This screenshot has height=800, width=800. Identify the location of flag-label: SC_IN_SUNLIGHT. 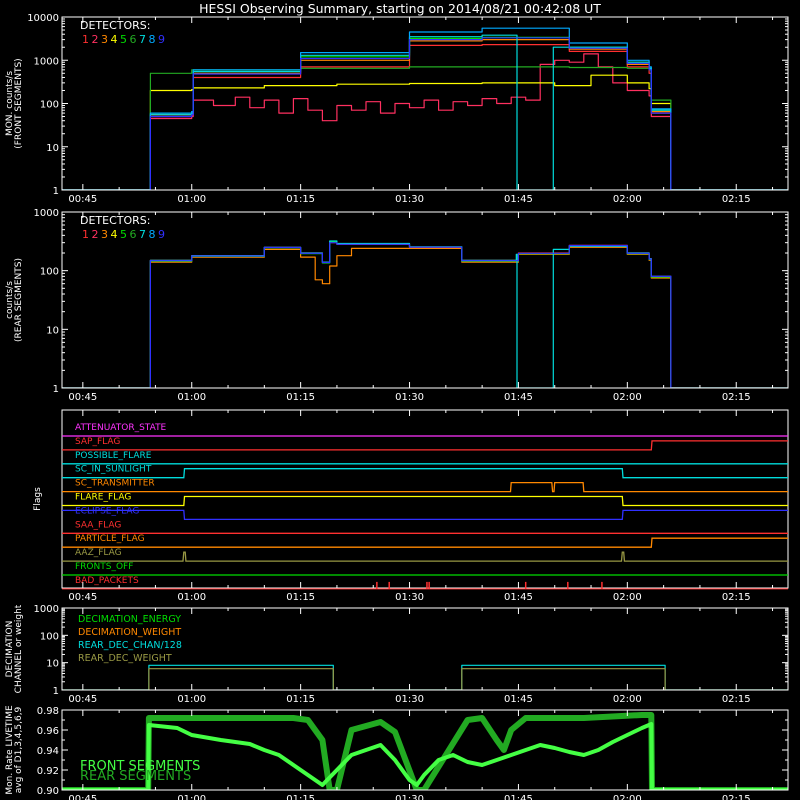
(113, 470).